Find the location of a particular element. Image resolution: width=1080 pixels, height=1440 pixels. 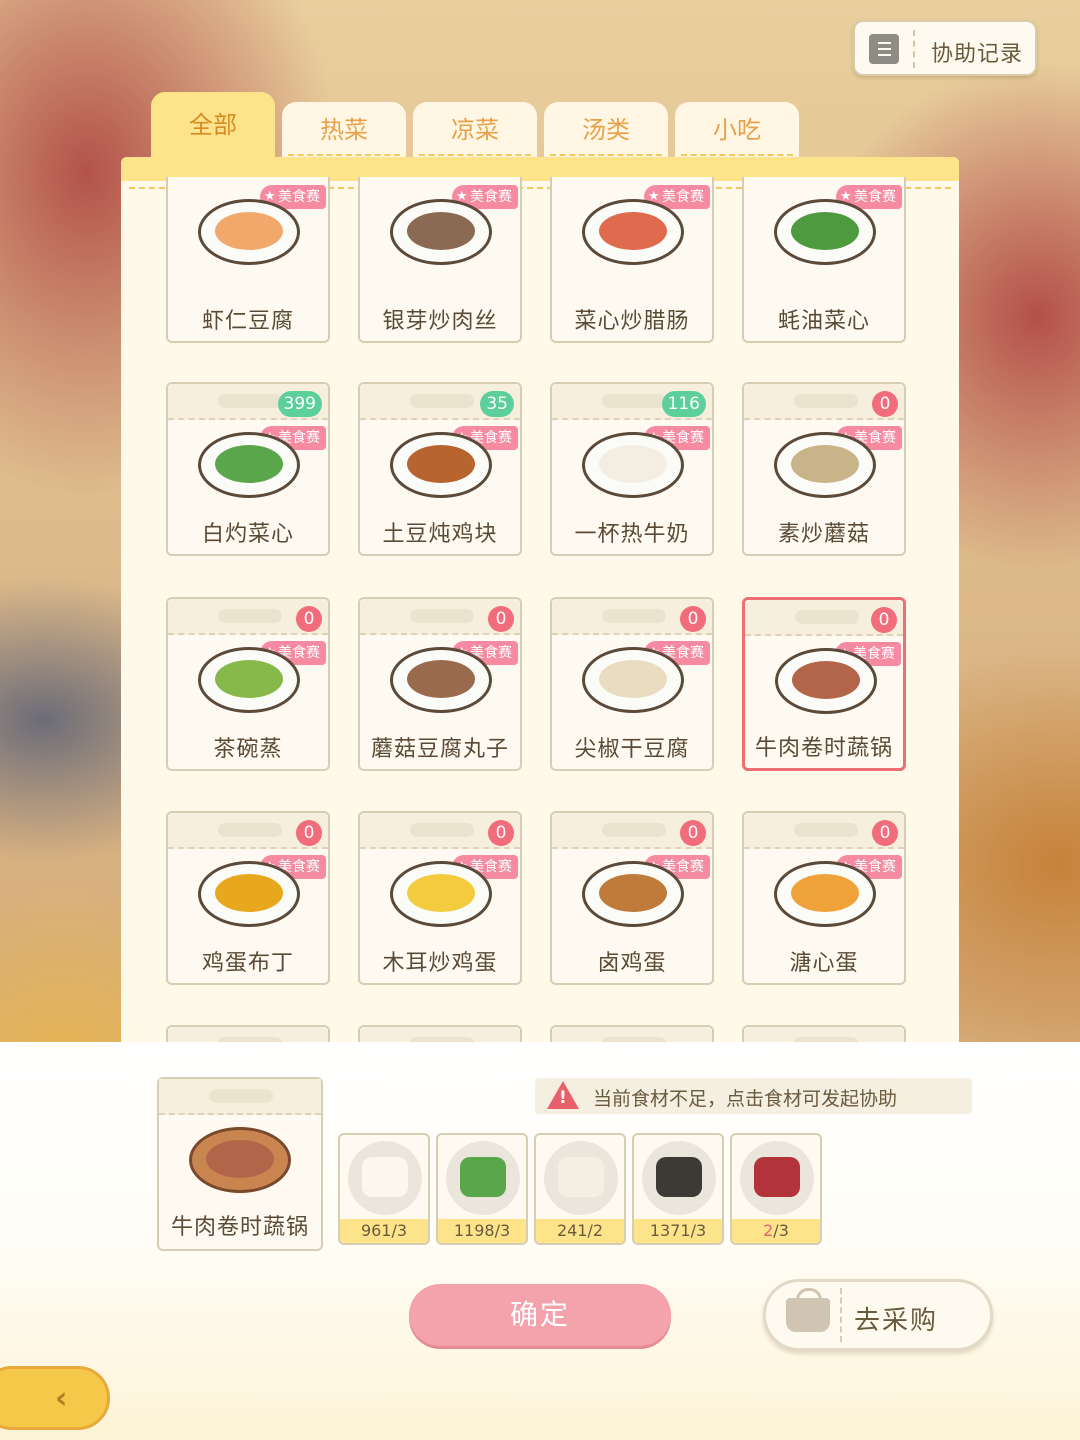

dish-name: 银芽炒肉丝 is located at coordinates (440, 321).